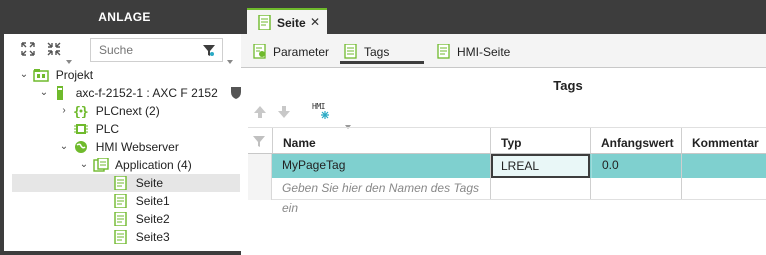 Image resolution: width=766 pixels, height=255 pixels. I want to click on tree-node-label: Seite1, so click(152, 201).